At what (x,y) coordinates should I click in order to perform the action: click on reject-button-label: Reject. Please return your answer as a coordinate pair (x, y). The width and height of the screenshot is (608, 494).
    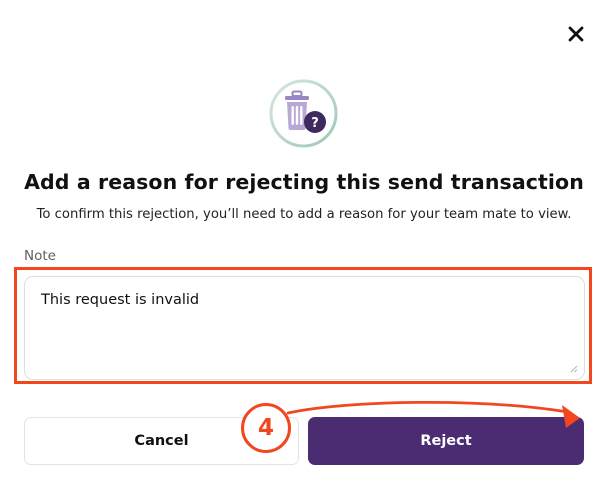
    Looking at the image, I should click on (446, 441).